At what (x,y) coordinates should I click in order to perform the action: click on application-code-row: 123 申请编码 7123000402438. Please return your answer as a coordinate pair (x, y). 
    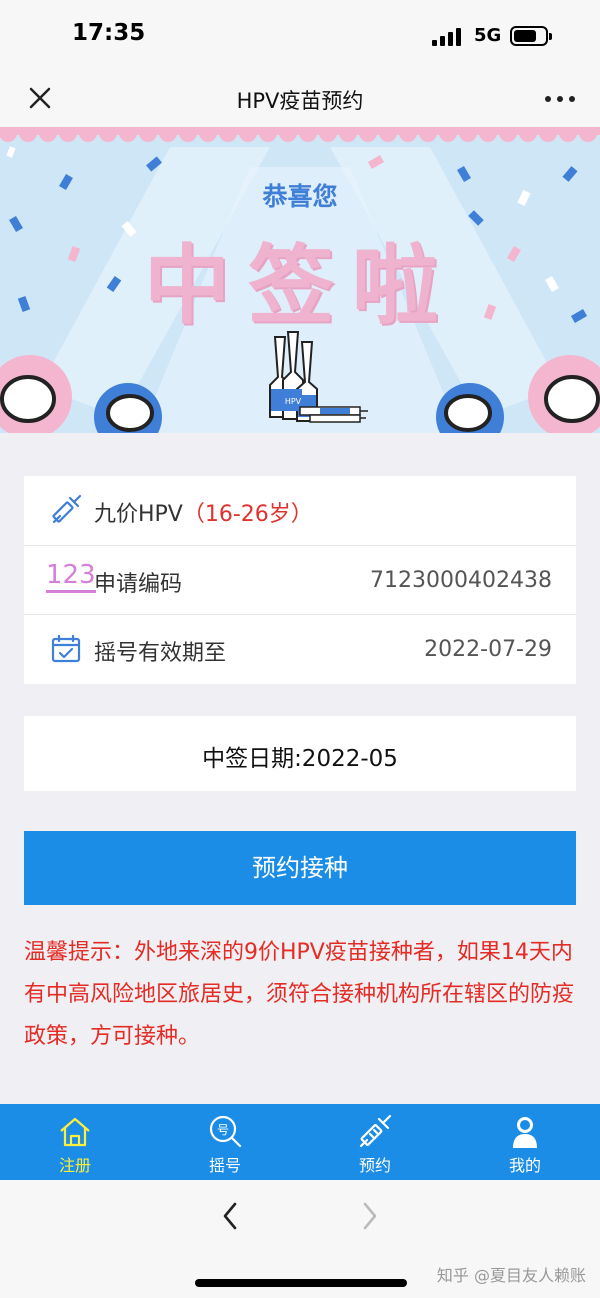
    Looking at the image, I should click on (300, 579).